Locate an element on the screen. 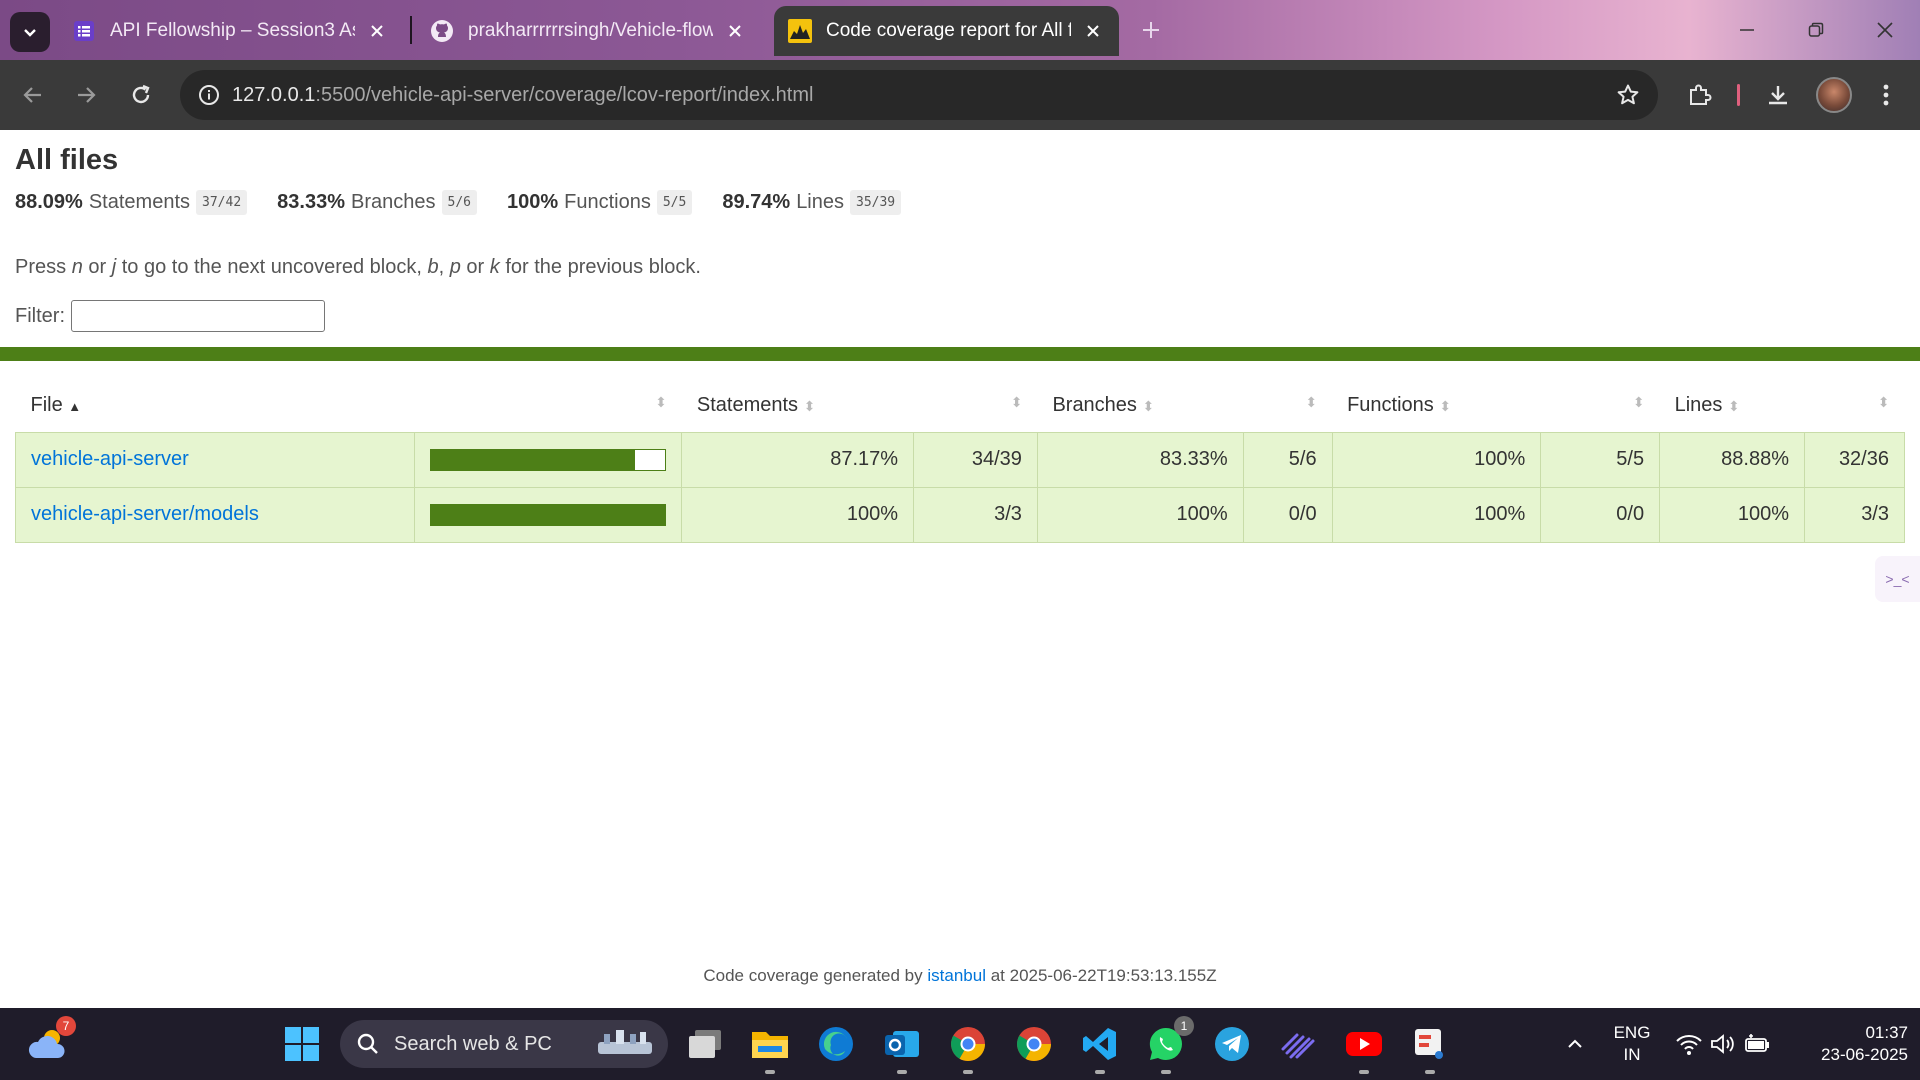 Image resolution: width=1920 pixels, height=1080 pixels. edge-icon is located at coordinates (836, 1044).